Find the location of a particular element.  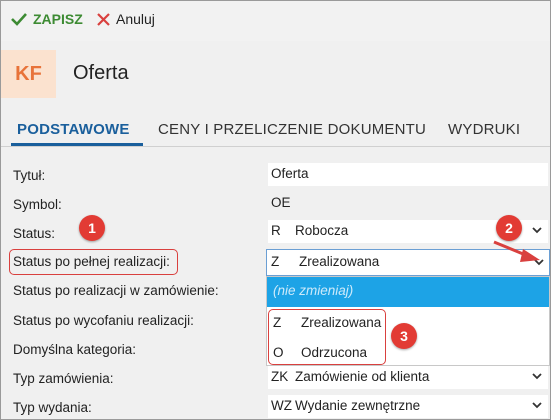

title-input: Oferta is located at coordinates (408, 174).